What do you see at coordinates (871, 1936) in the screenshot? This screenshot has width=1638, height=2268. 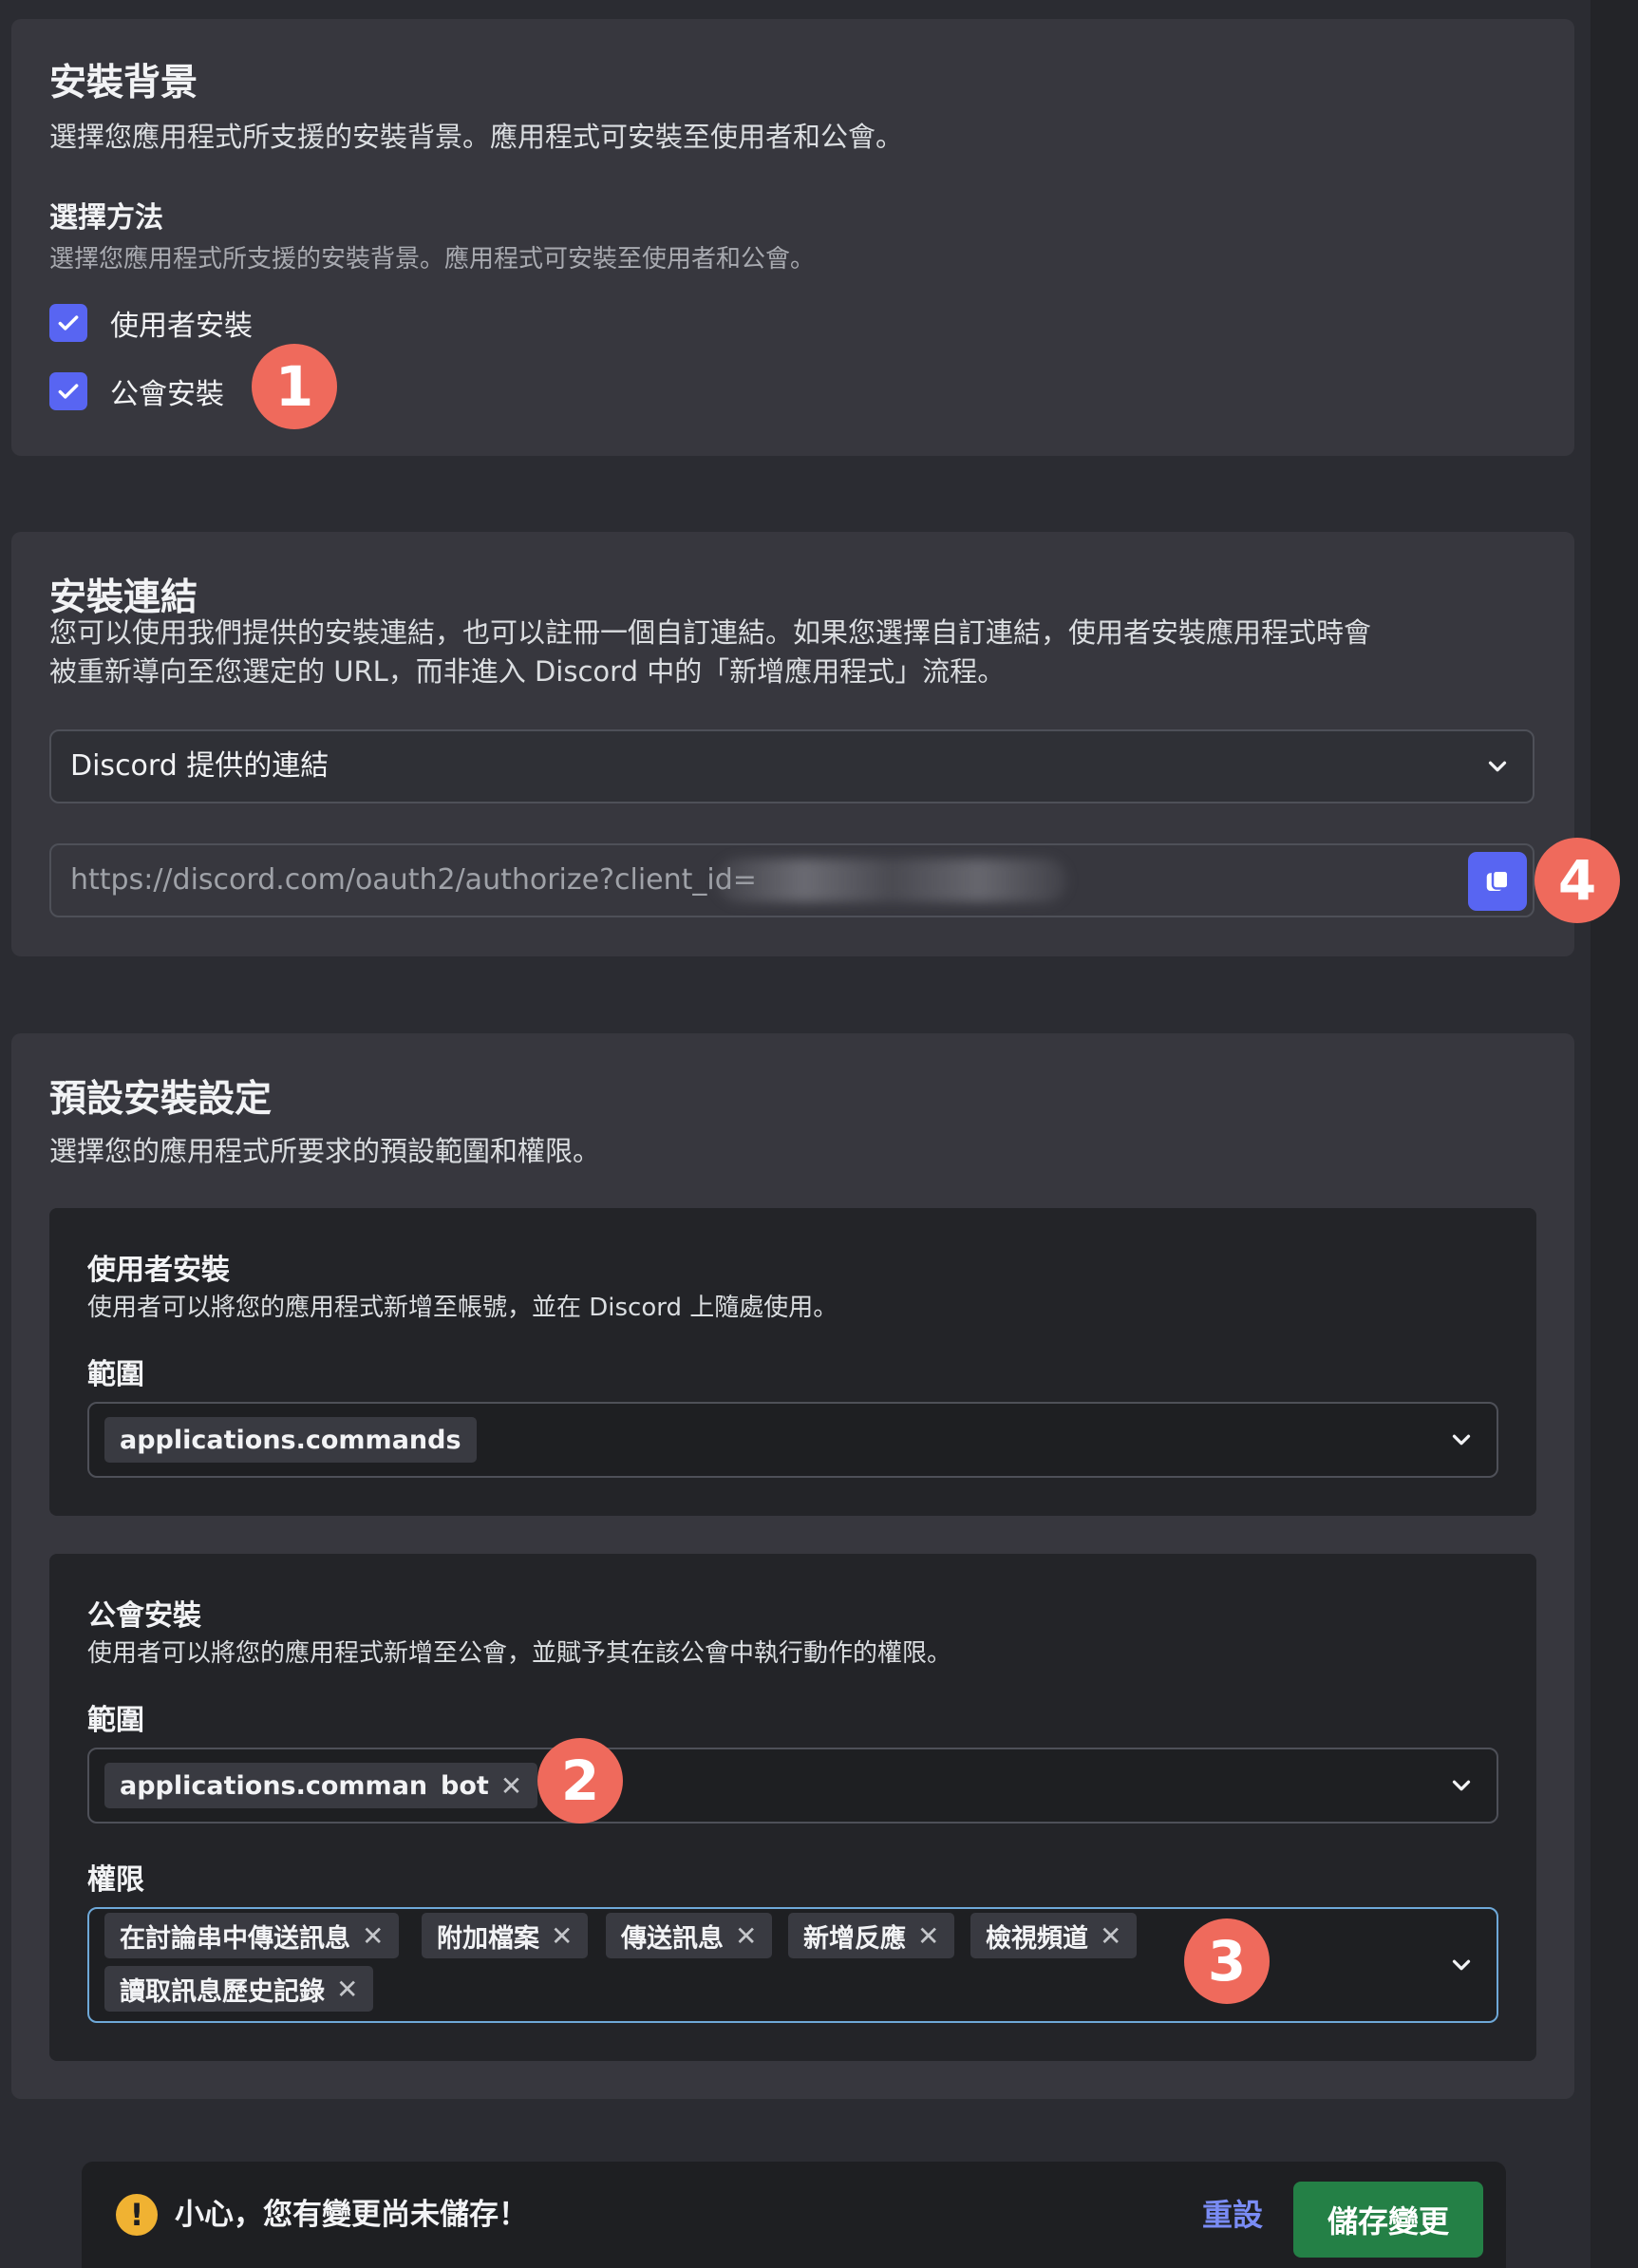 I see `permission-tag: 新增反應 ✕` at bounding box center [871, 1936].